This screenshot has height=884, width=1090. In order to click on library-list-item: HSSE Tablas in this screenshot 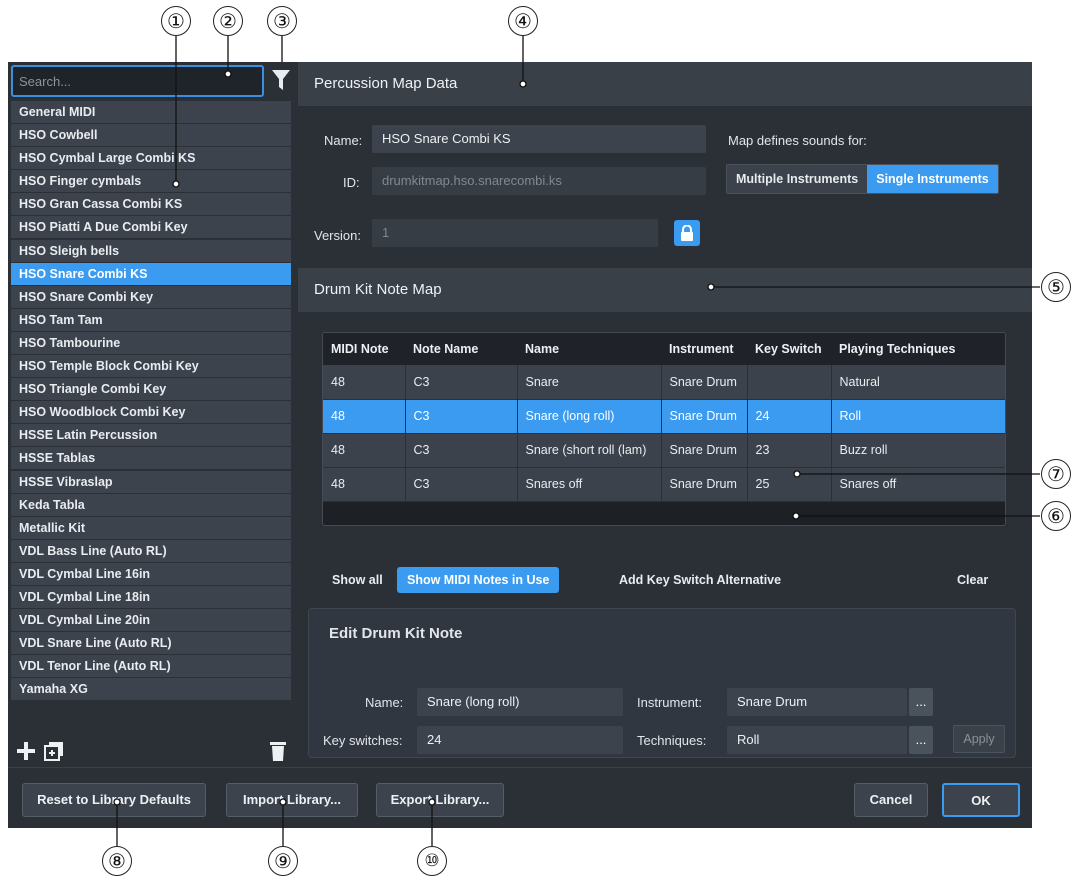, I will do `click(151, 459)`.